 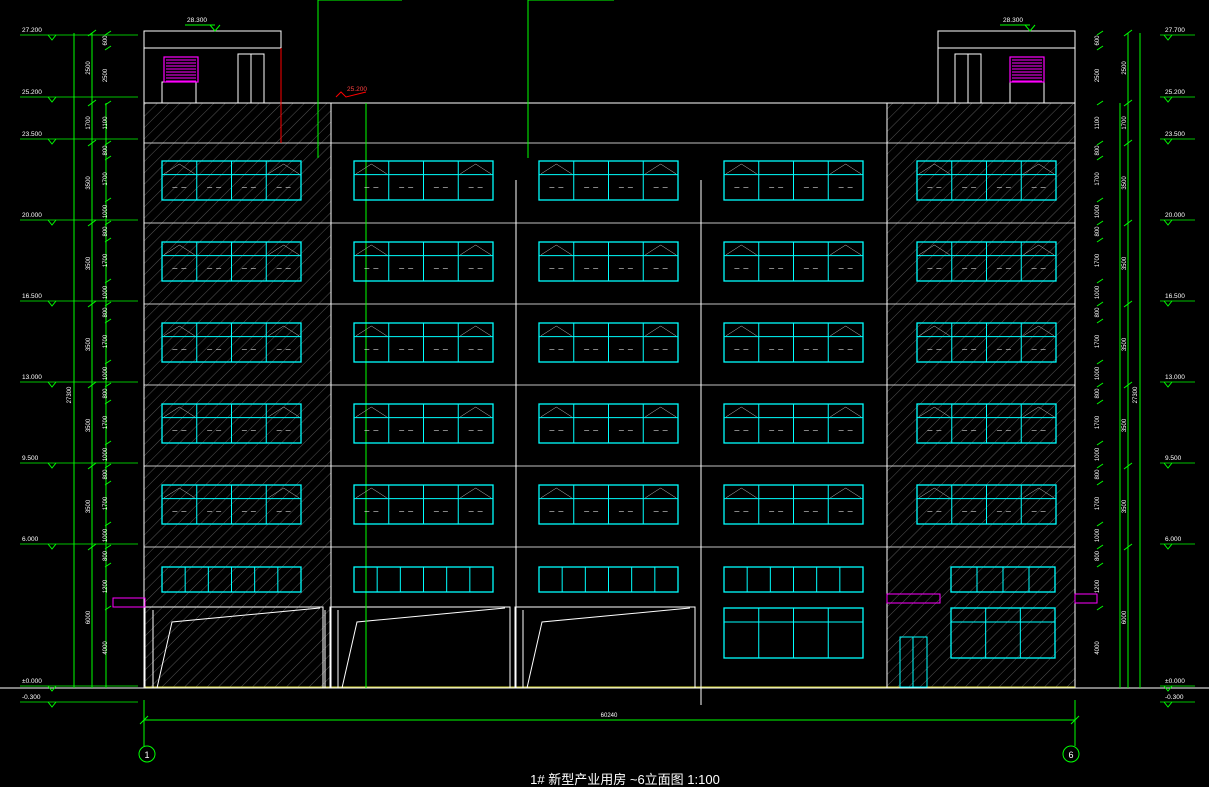 I want to click on rooftop-stair-right, so click(x=1006, y=67).